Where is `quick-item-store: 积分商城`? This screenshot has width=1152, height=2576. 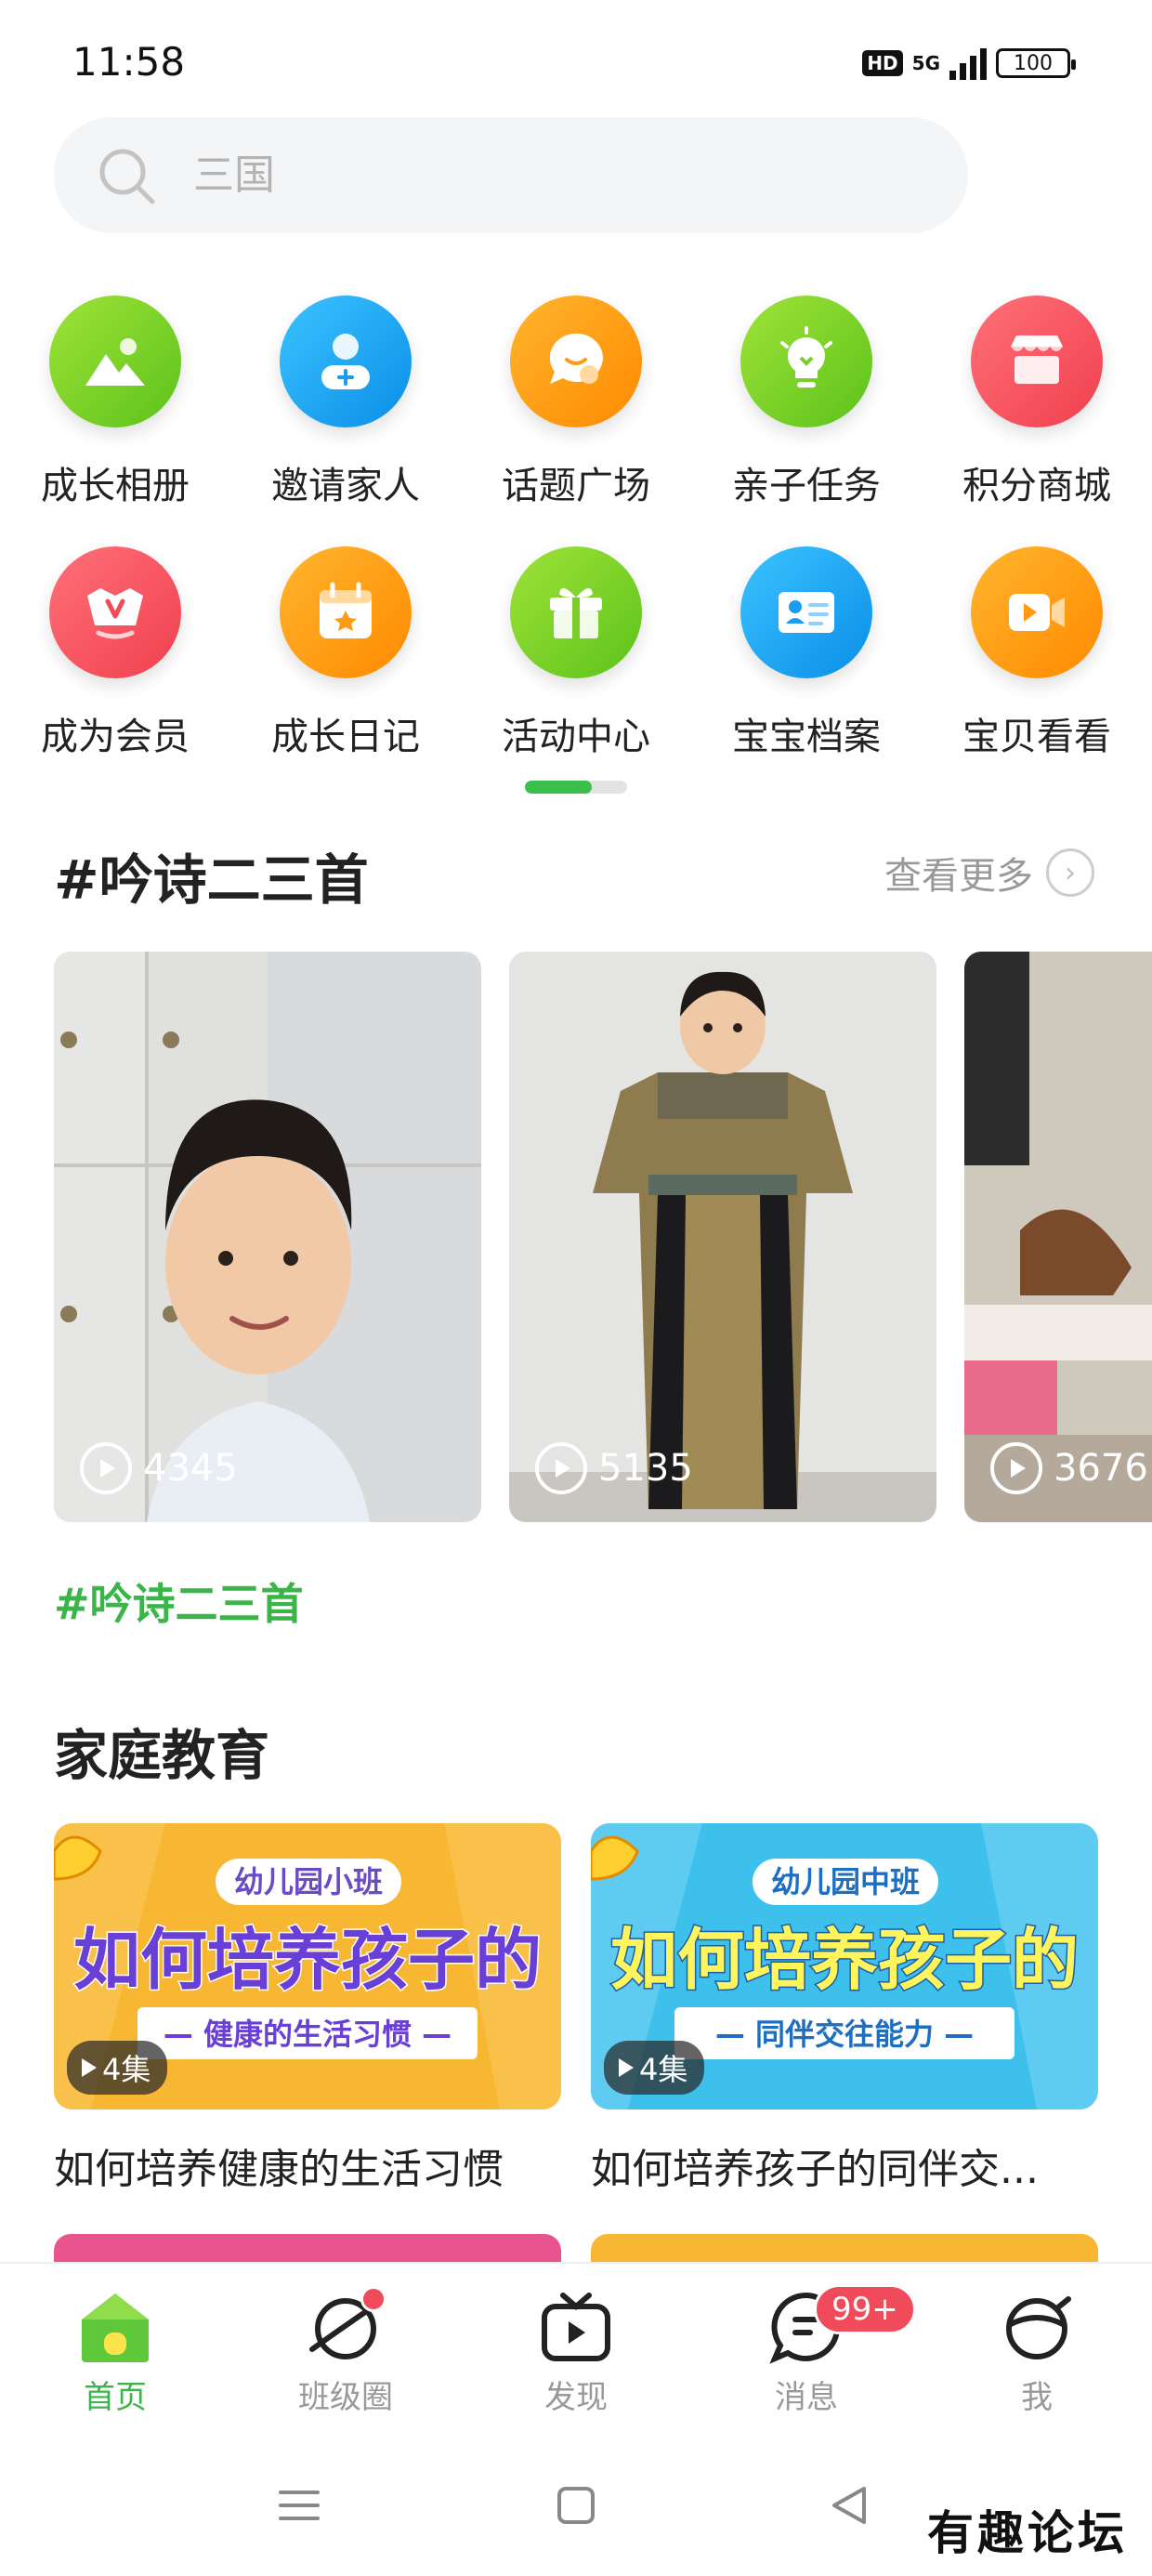
quick-item-store: 积分商城 is located at coordinates (1037, 421).